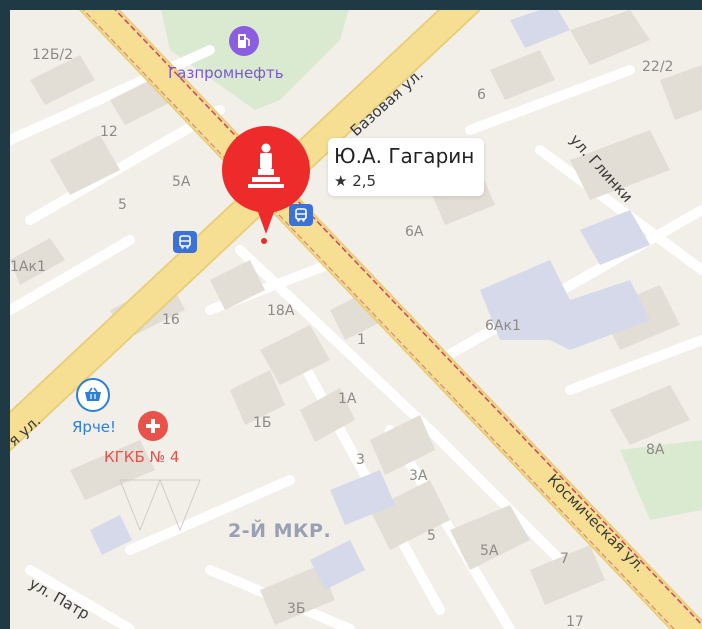  I want to click on rating-value: 2,5, so click(364, 181).